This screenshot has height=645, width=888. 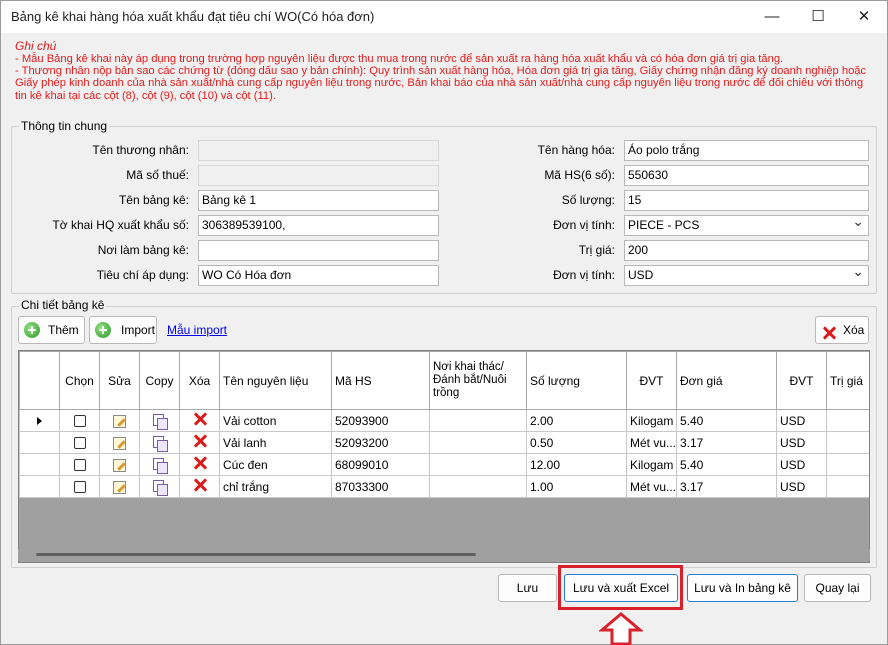 What do you see at coordinates (864, 17) in the screenshot?
I see `close-button: ✕` at bounding box center [864, 17].